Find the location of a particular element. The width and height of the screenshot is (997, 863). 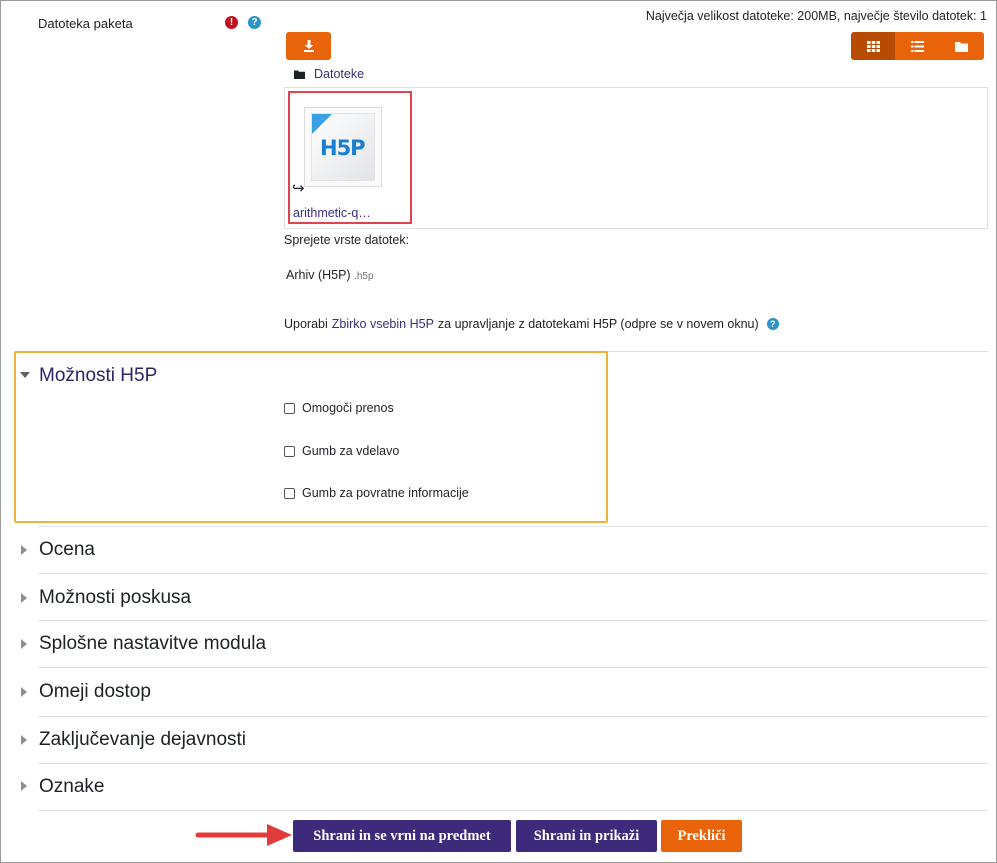

required-icon: ! is located at coordinates (231, 22).